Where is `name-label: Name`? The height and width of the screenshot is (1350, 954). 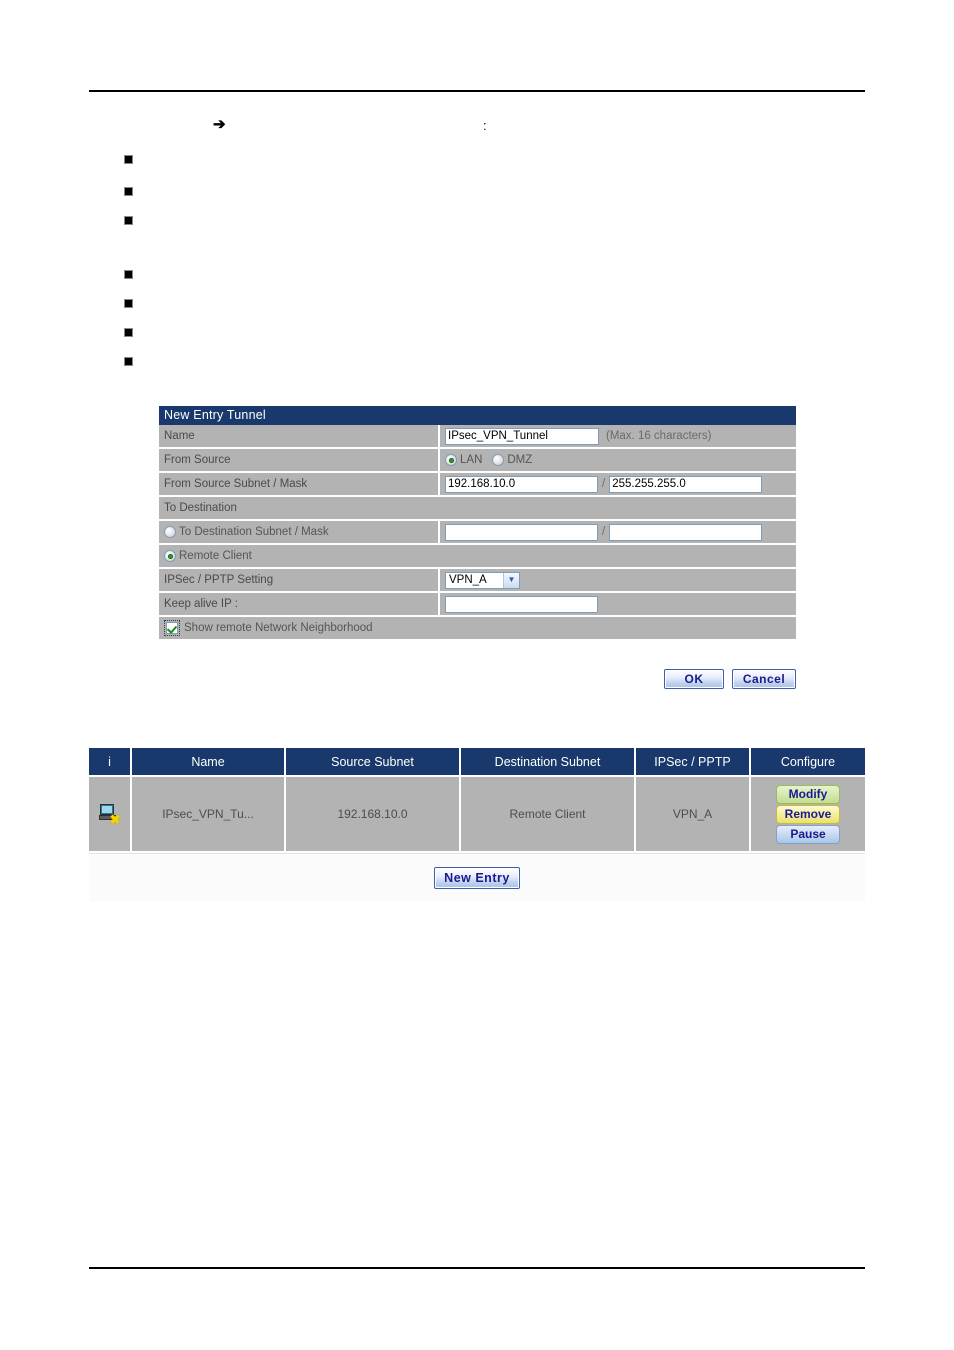
name-label: Name is located at coordinates (299, 436).